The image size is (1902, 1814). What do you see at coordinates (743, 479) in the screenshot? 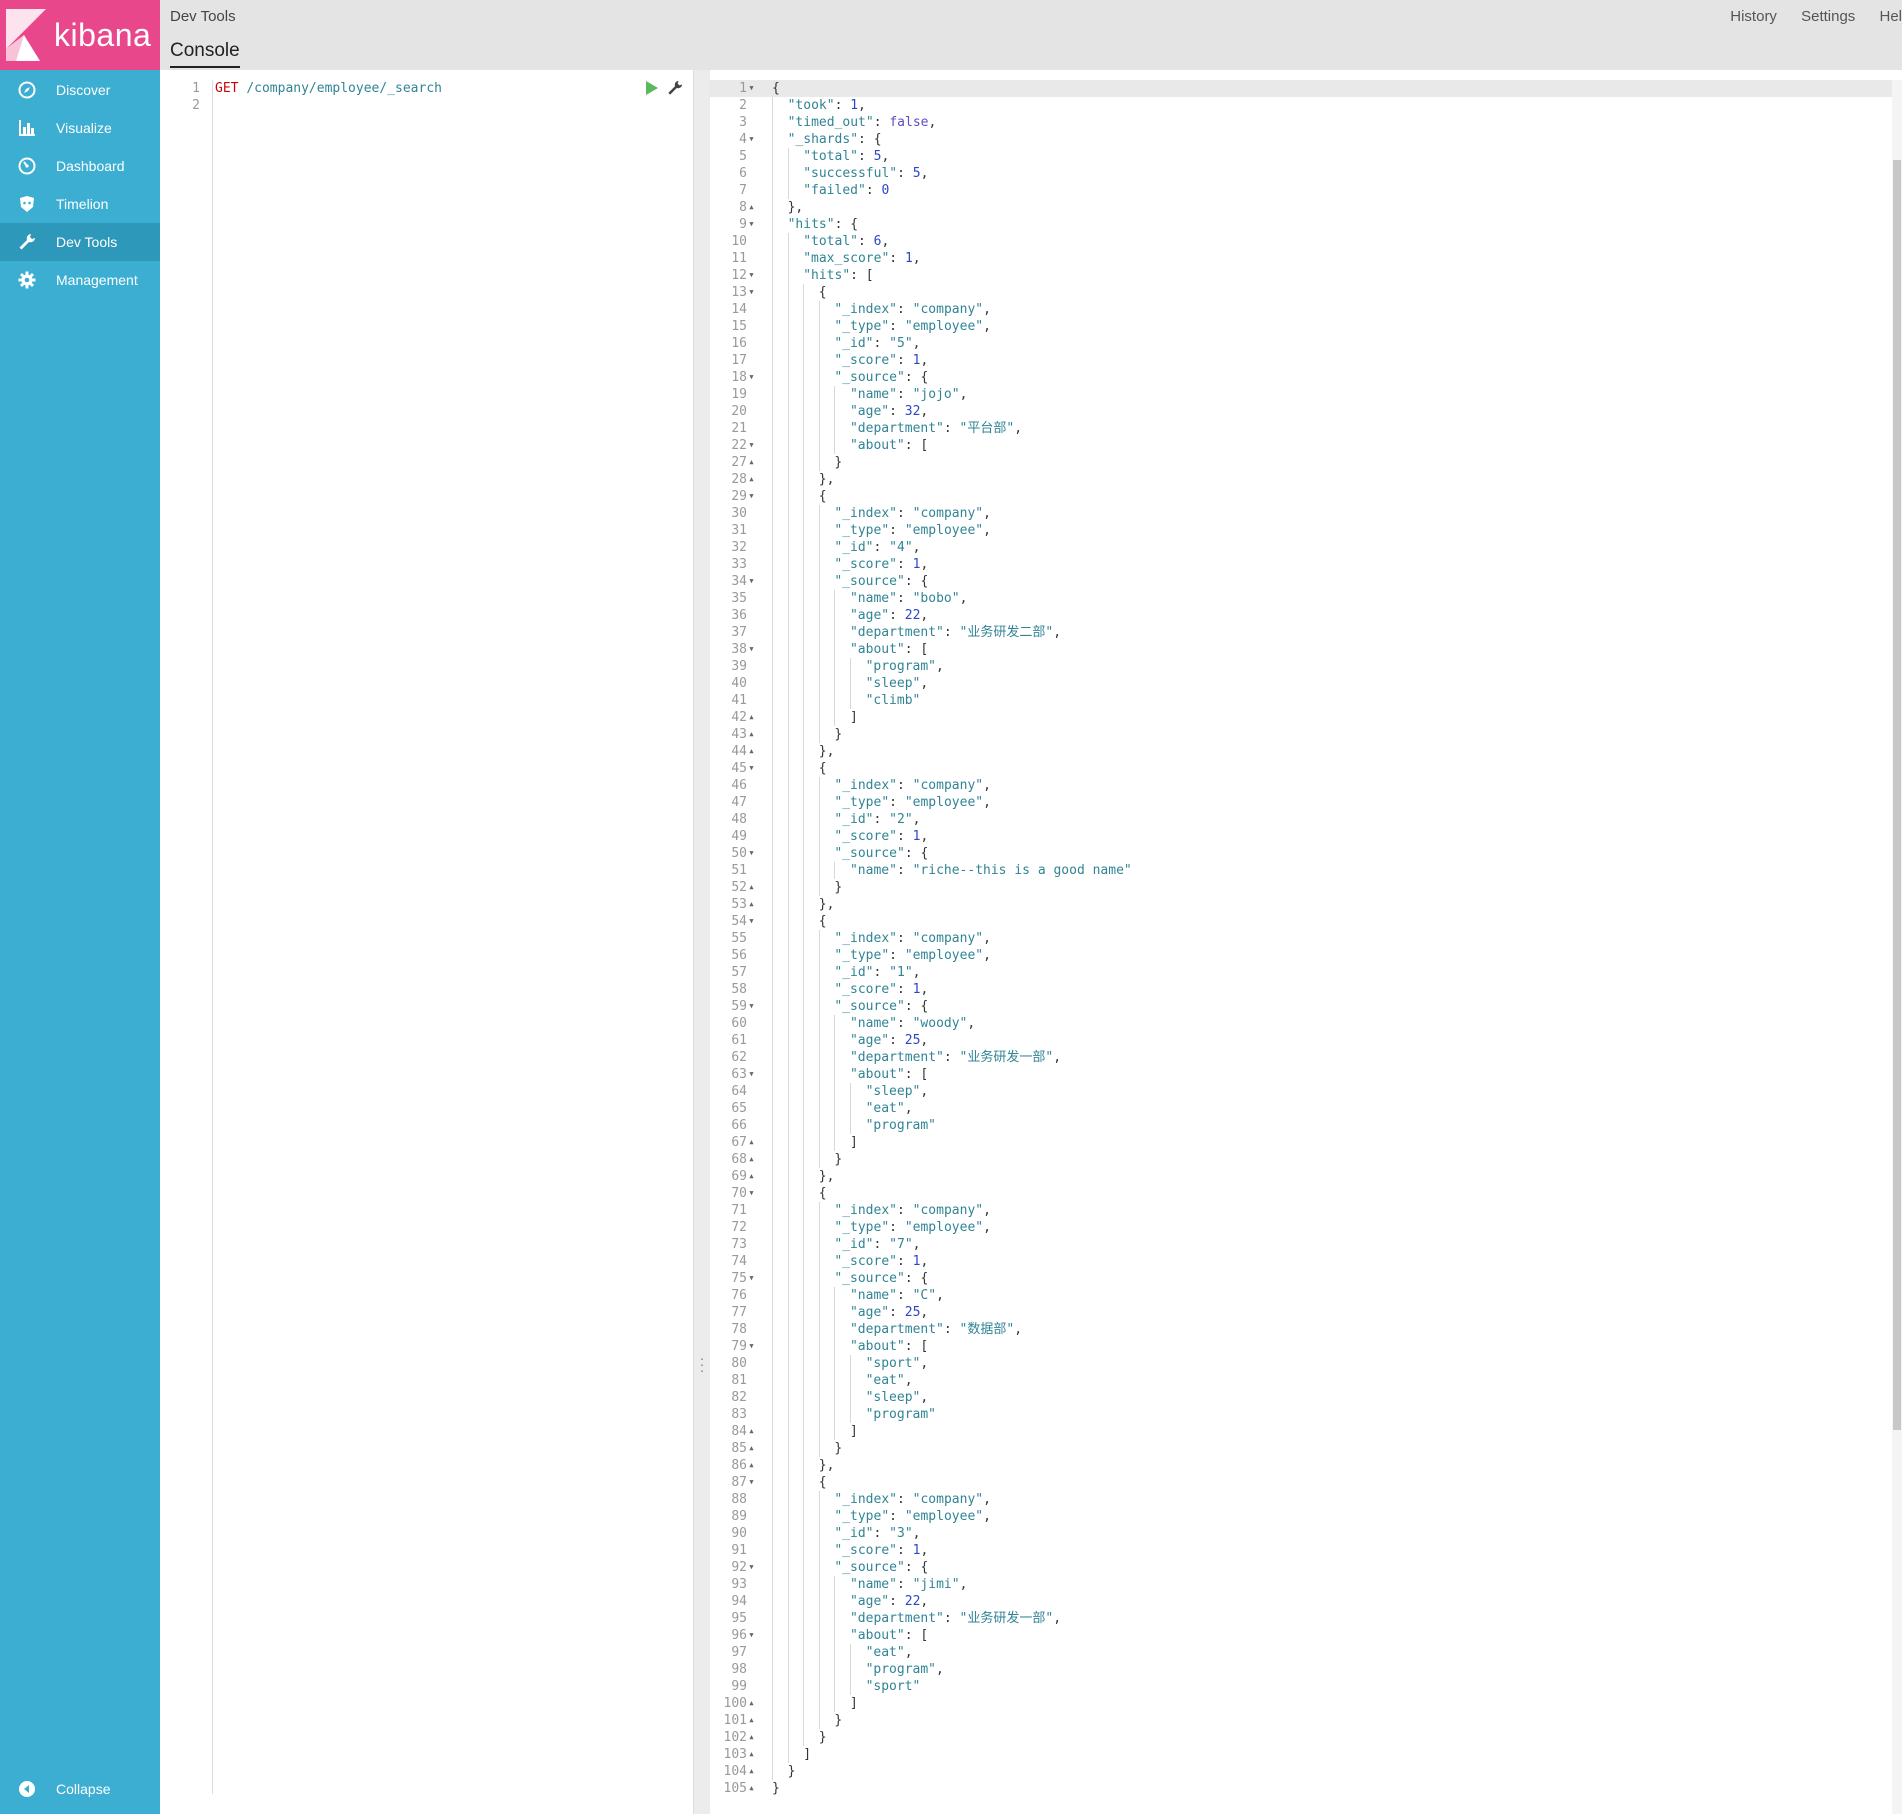
I see `line-number: 28 ▲` at bounding box center [743, 479].